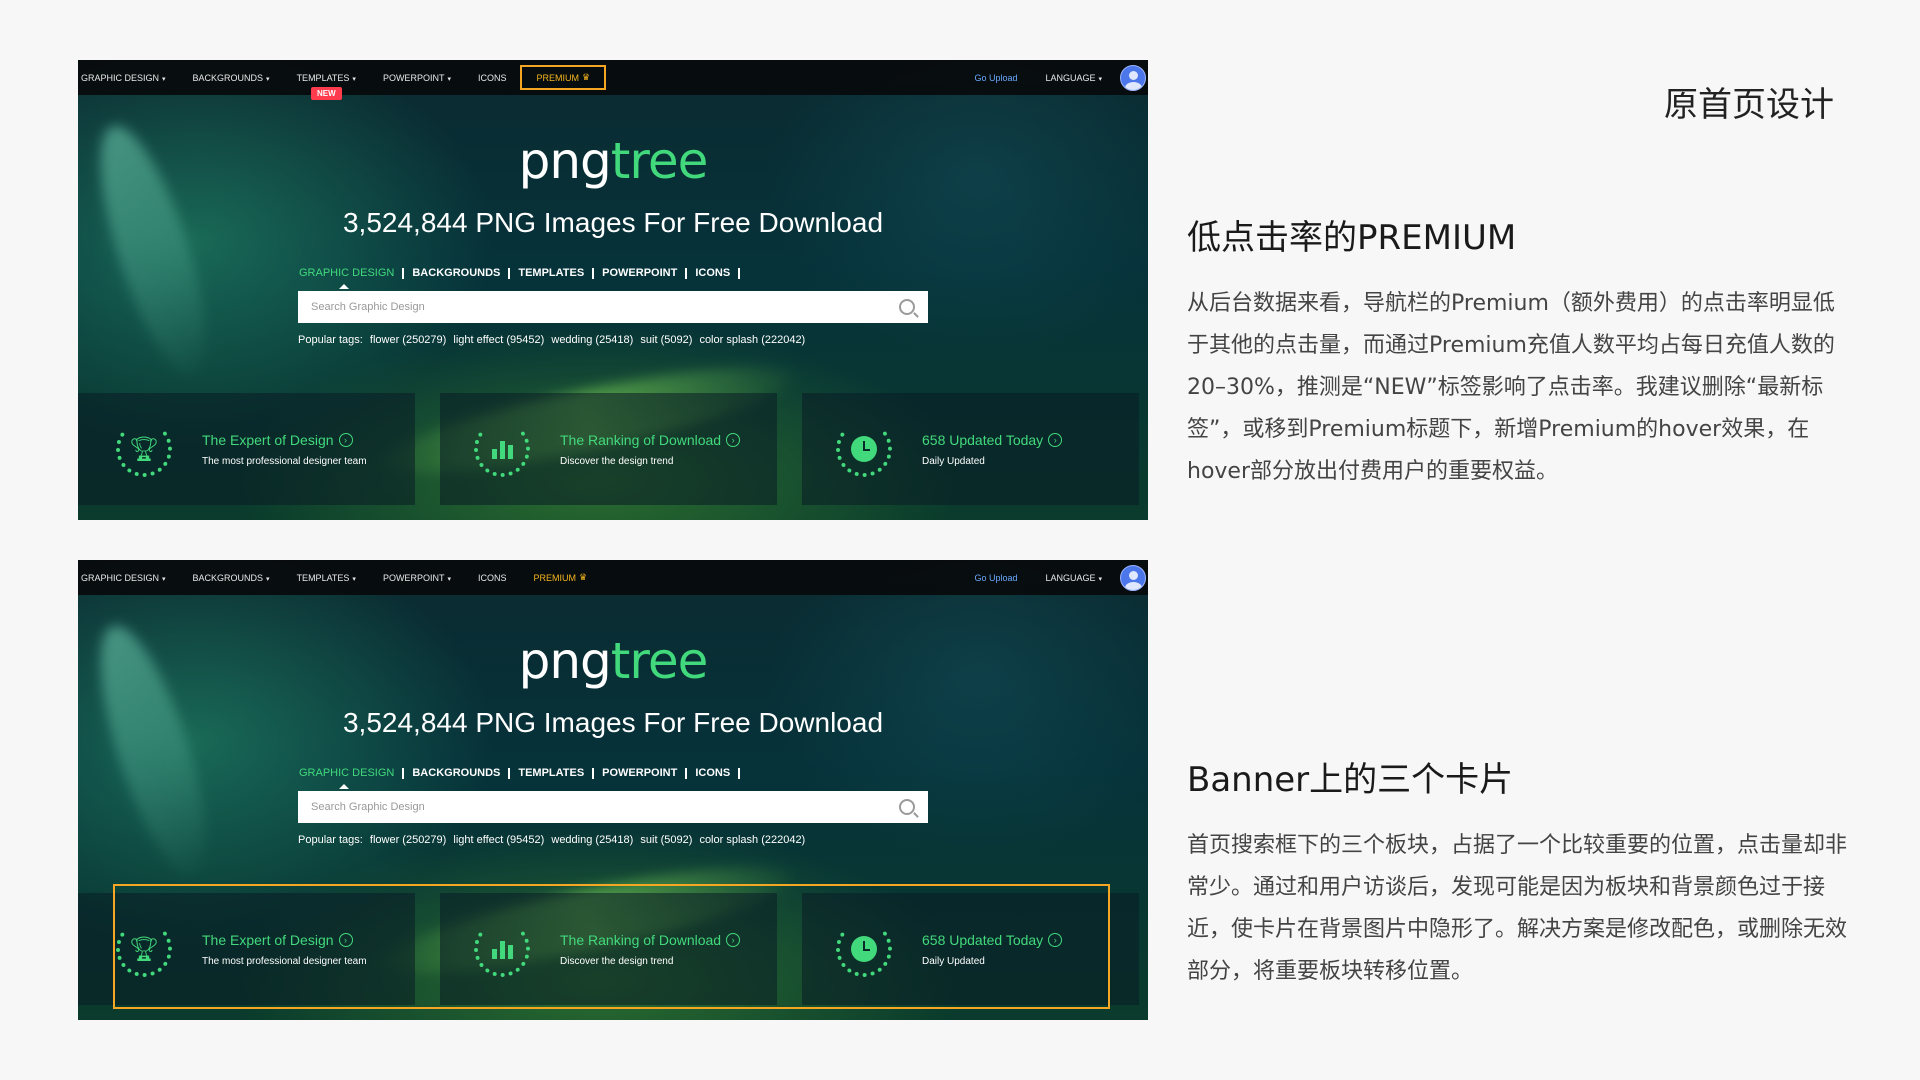  I want to click on section-title: 原首页设计, so click(1749, 105).